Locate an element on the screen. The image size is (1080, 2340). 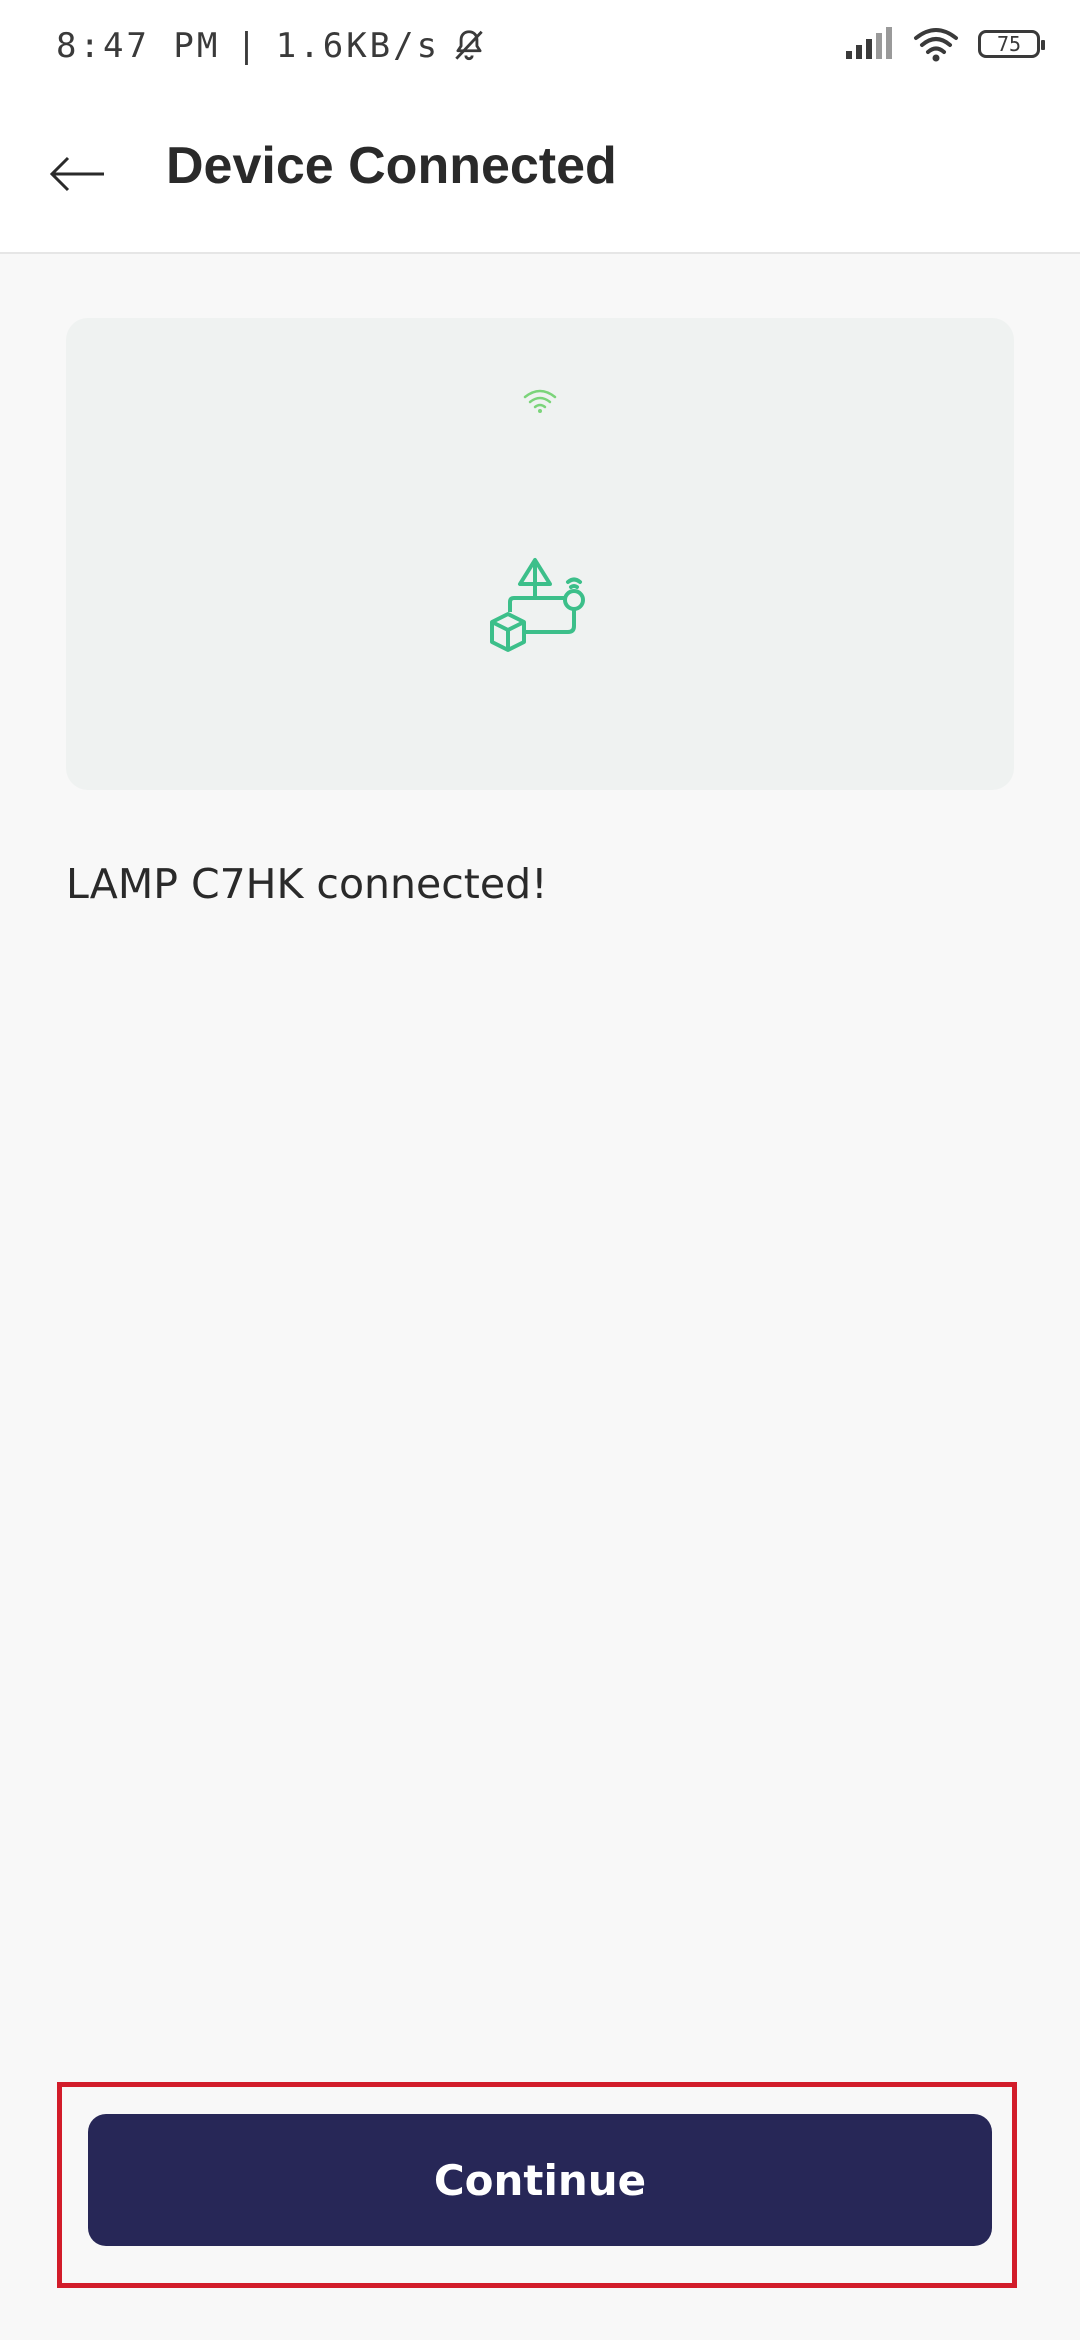
battery-icon: 75 is located at coordinates (1011, 44).